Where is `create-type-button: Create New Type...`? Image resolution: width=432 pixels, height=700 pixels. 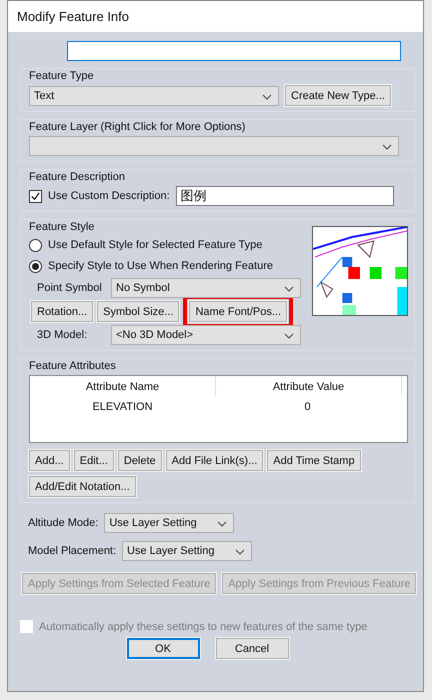 create-type-button: Create New Type... is located at coordinates (338, 95).